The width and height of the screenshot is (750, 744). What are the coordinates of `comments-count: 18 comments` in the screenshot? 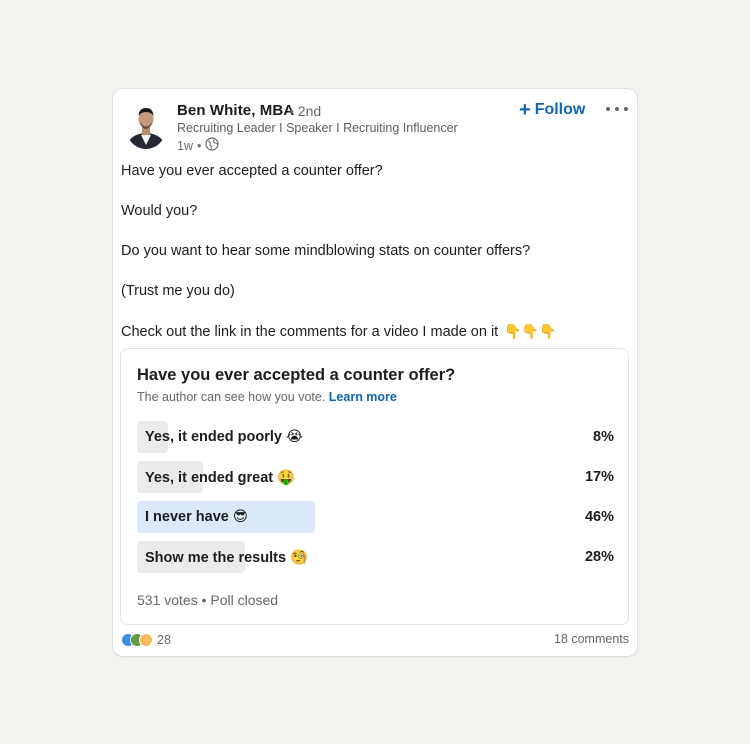 It's located at (591, 639).